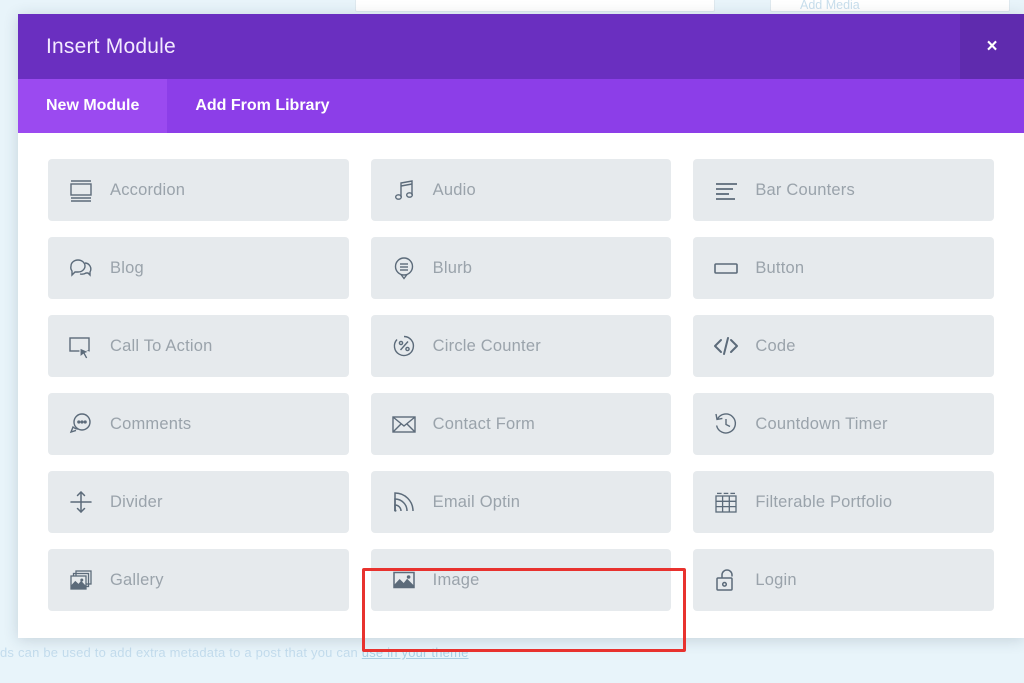  Describe the element at coordinates (198, 190) in the screenshot. I see `module-tile-accordion: Accordion` at that location.